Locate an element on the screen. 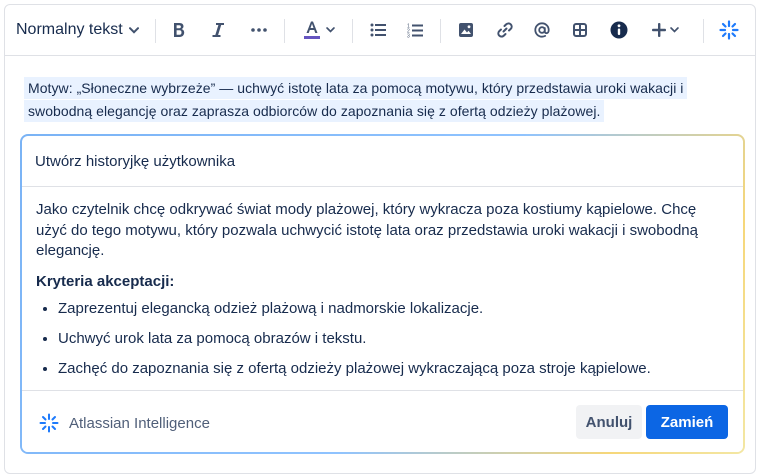  image-button is located at coordinates (466, 30).